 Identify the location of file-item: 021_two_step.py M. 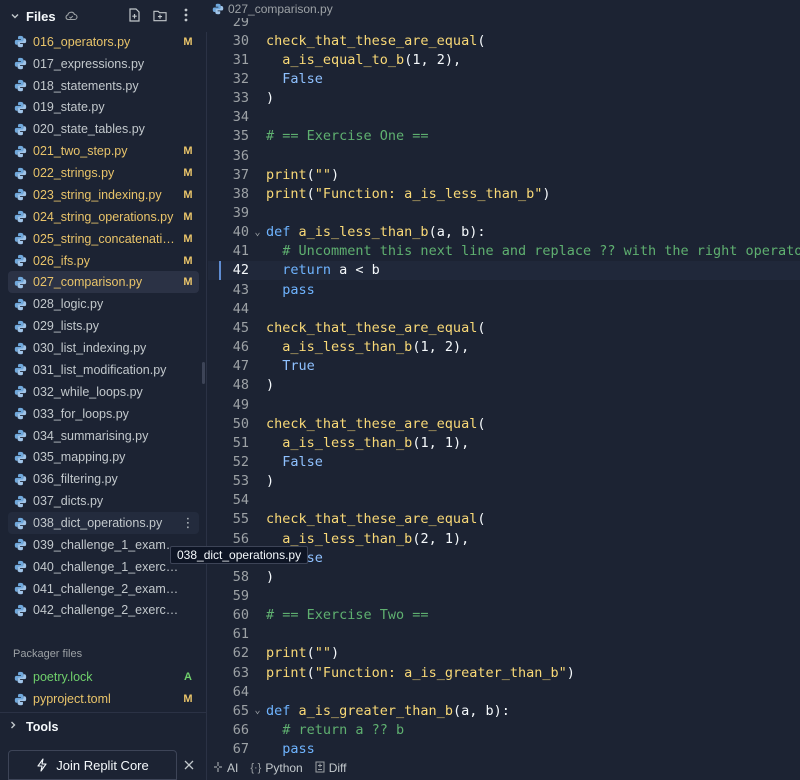
(103, 151).